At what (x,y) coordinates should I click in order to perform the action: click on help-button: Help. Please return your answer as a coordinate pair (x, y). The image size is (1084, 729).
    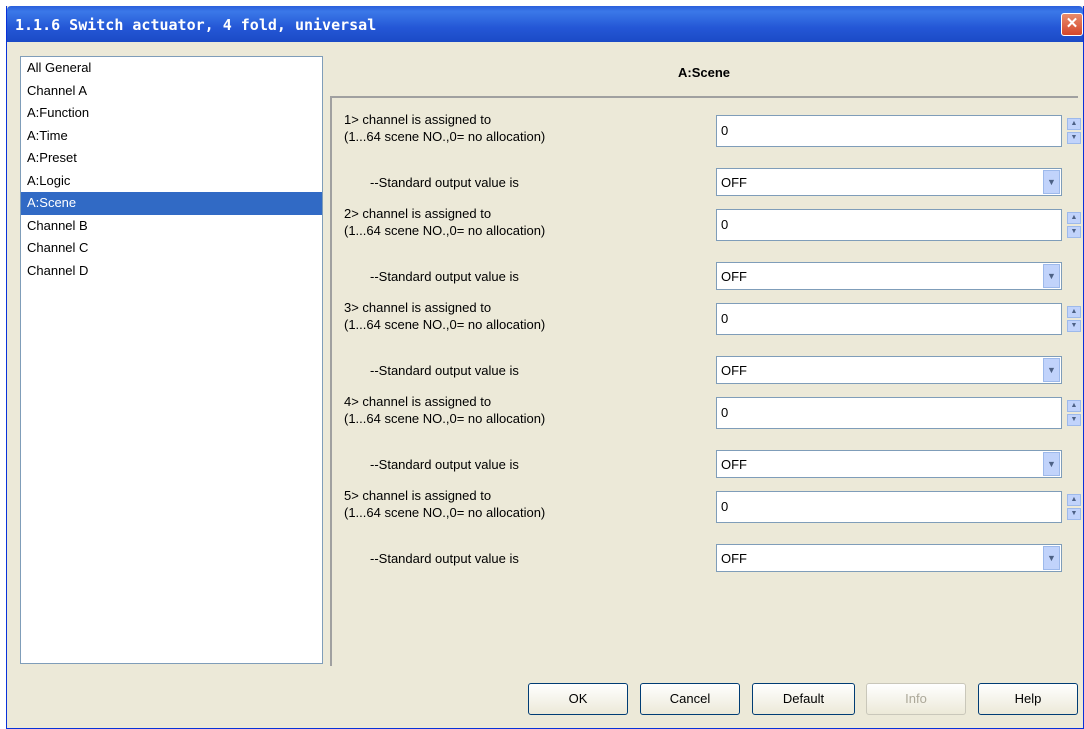
    Looking at the image, I should click on (1028, 699).